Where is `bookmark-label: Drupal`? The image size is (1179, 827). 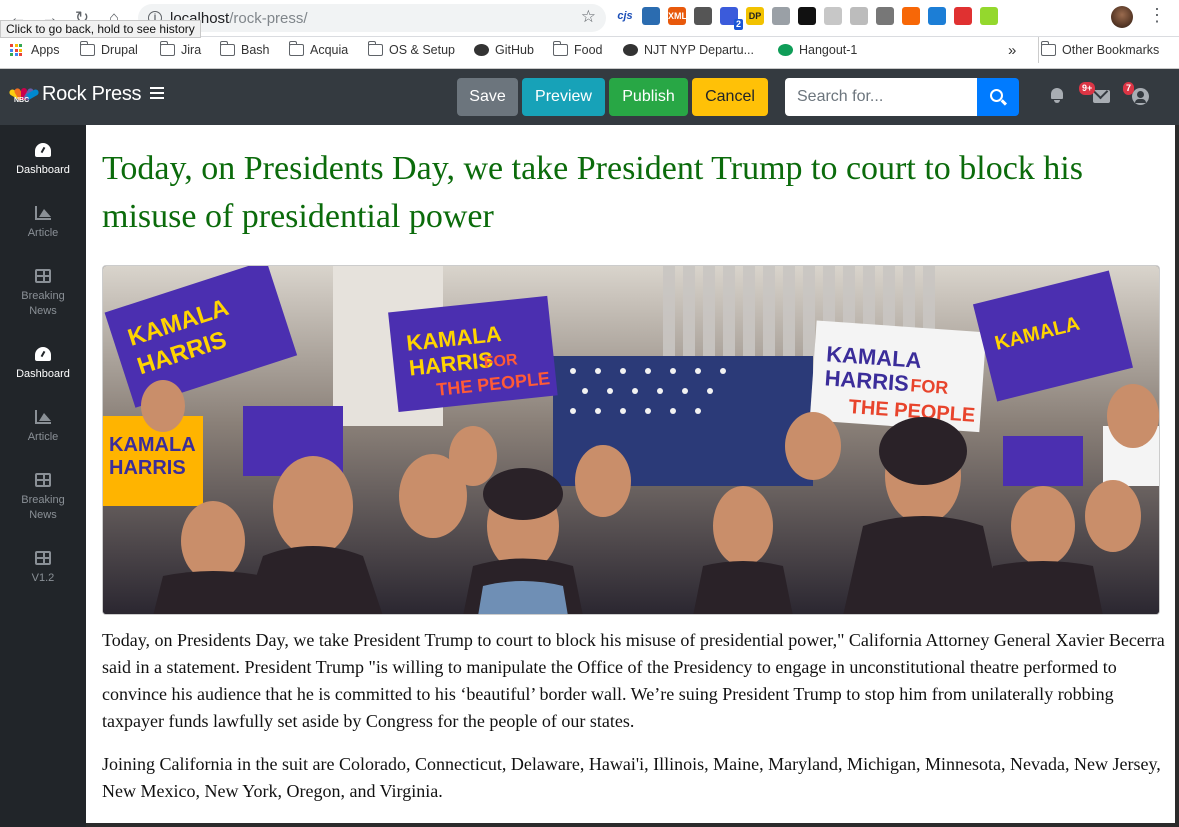
bookmark-label: Drupal is located at coordinates (119, 50).